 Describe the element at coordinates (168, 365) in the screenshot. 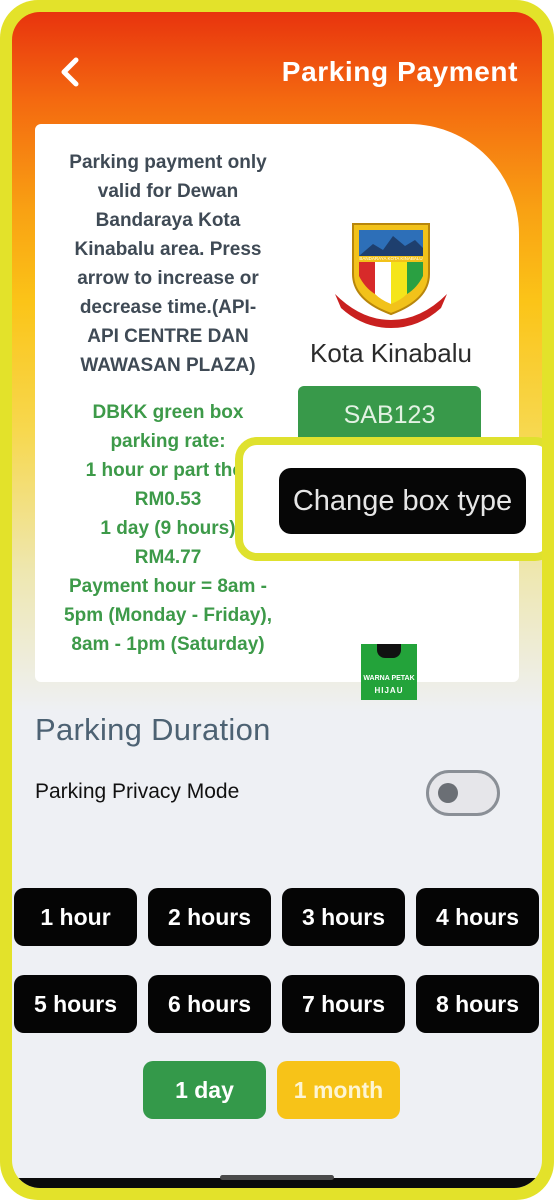

I see `description-line: WAWASAN PLAZA)` at that location.